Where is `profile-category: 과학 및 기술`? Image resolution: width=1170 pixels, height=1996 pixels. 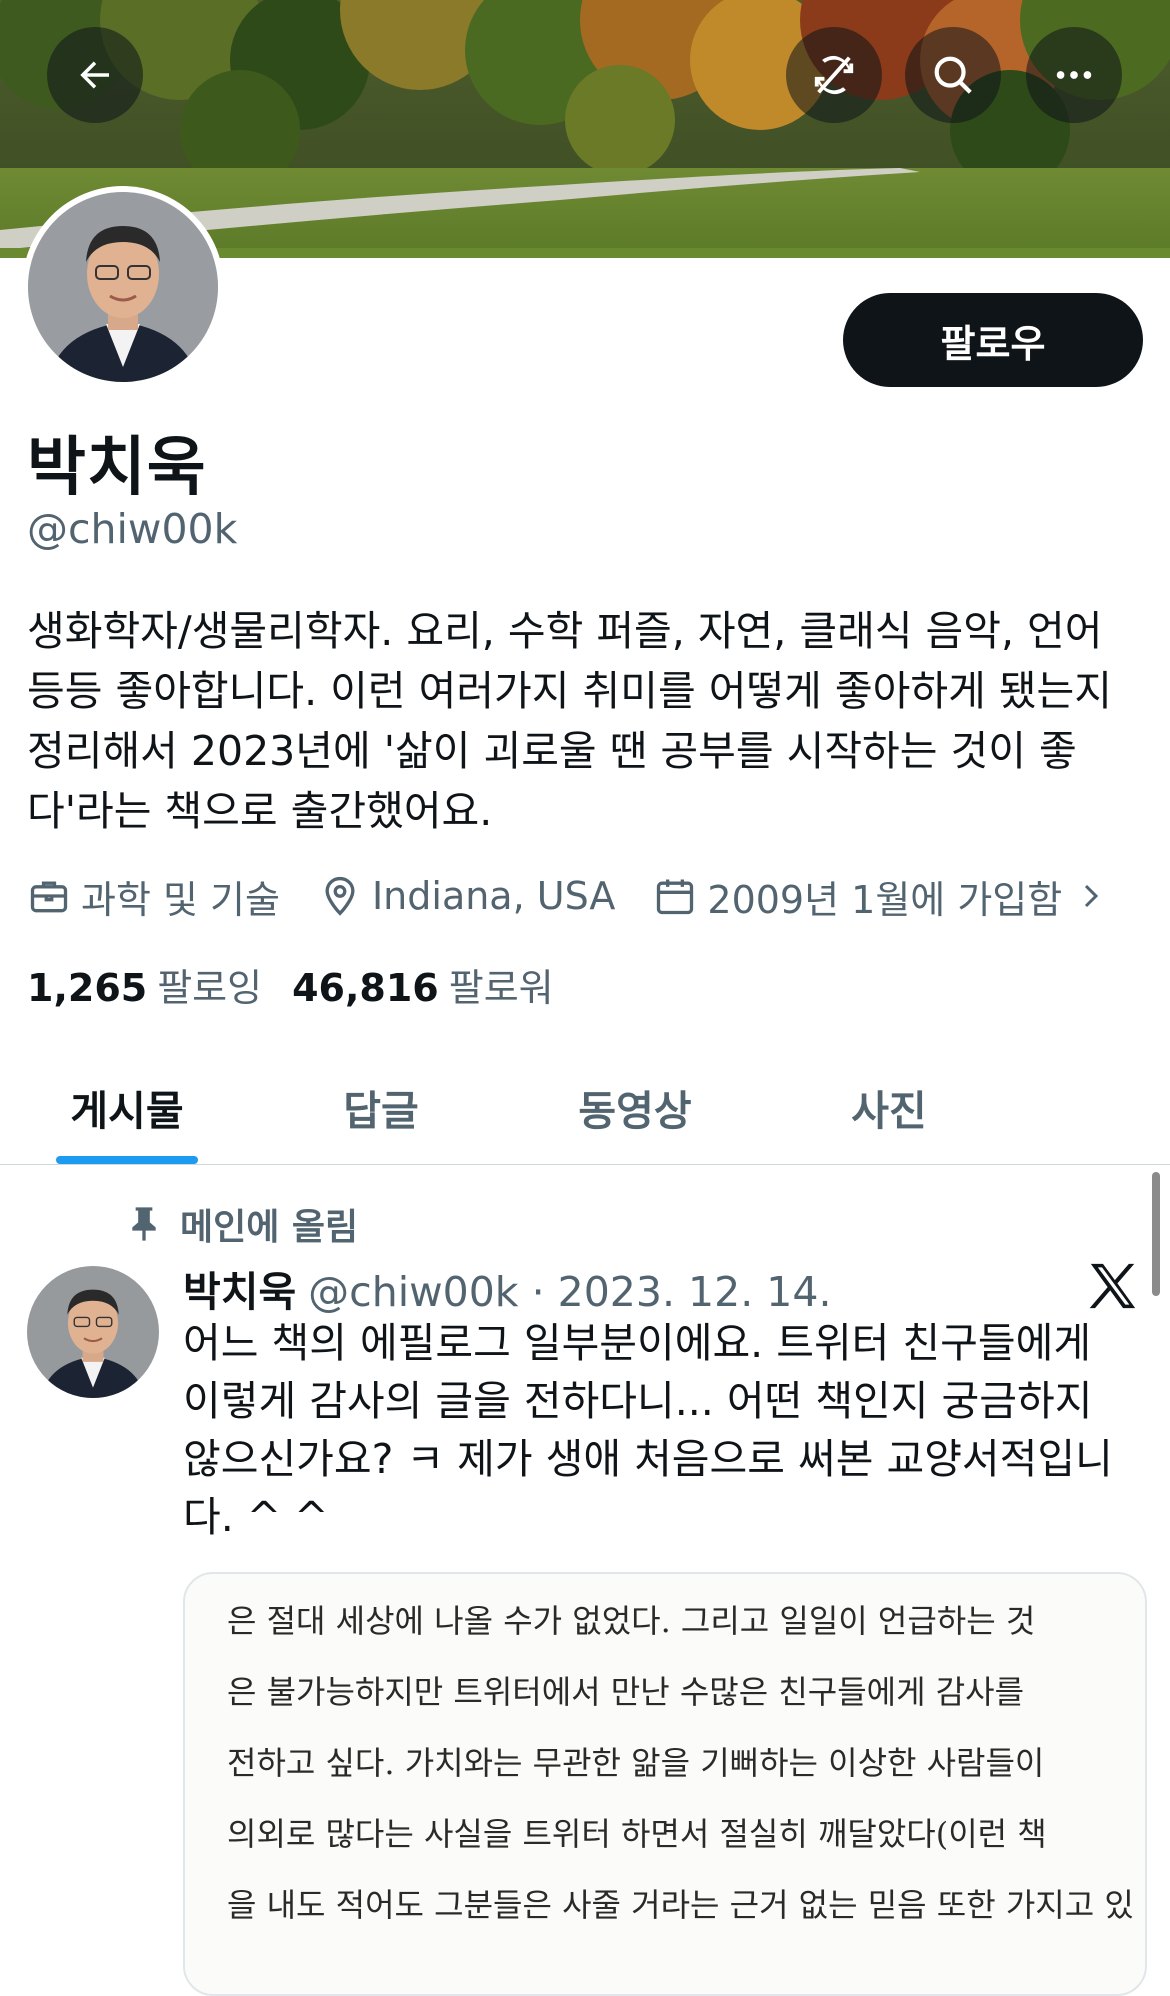 profile-category: 과학 및 기술 is located at coordinates (153, 896).